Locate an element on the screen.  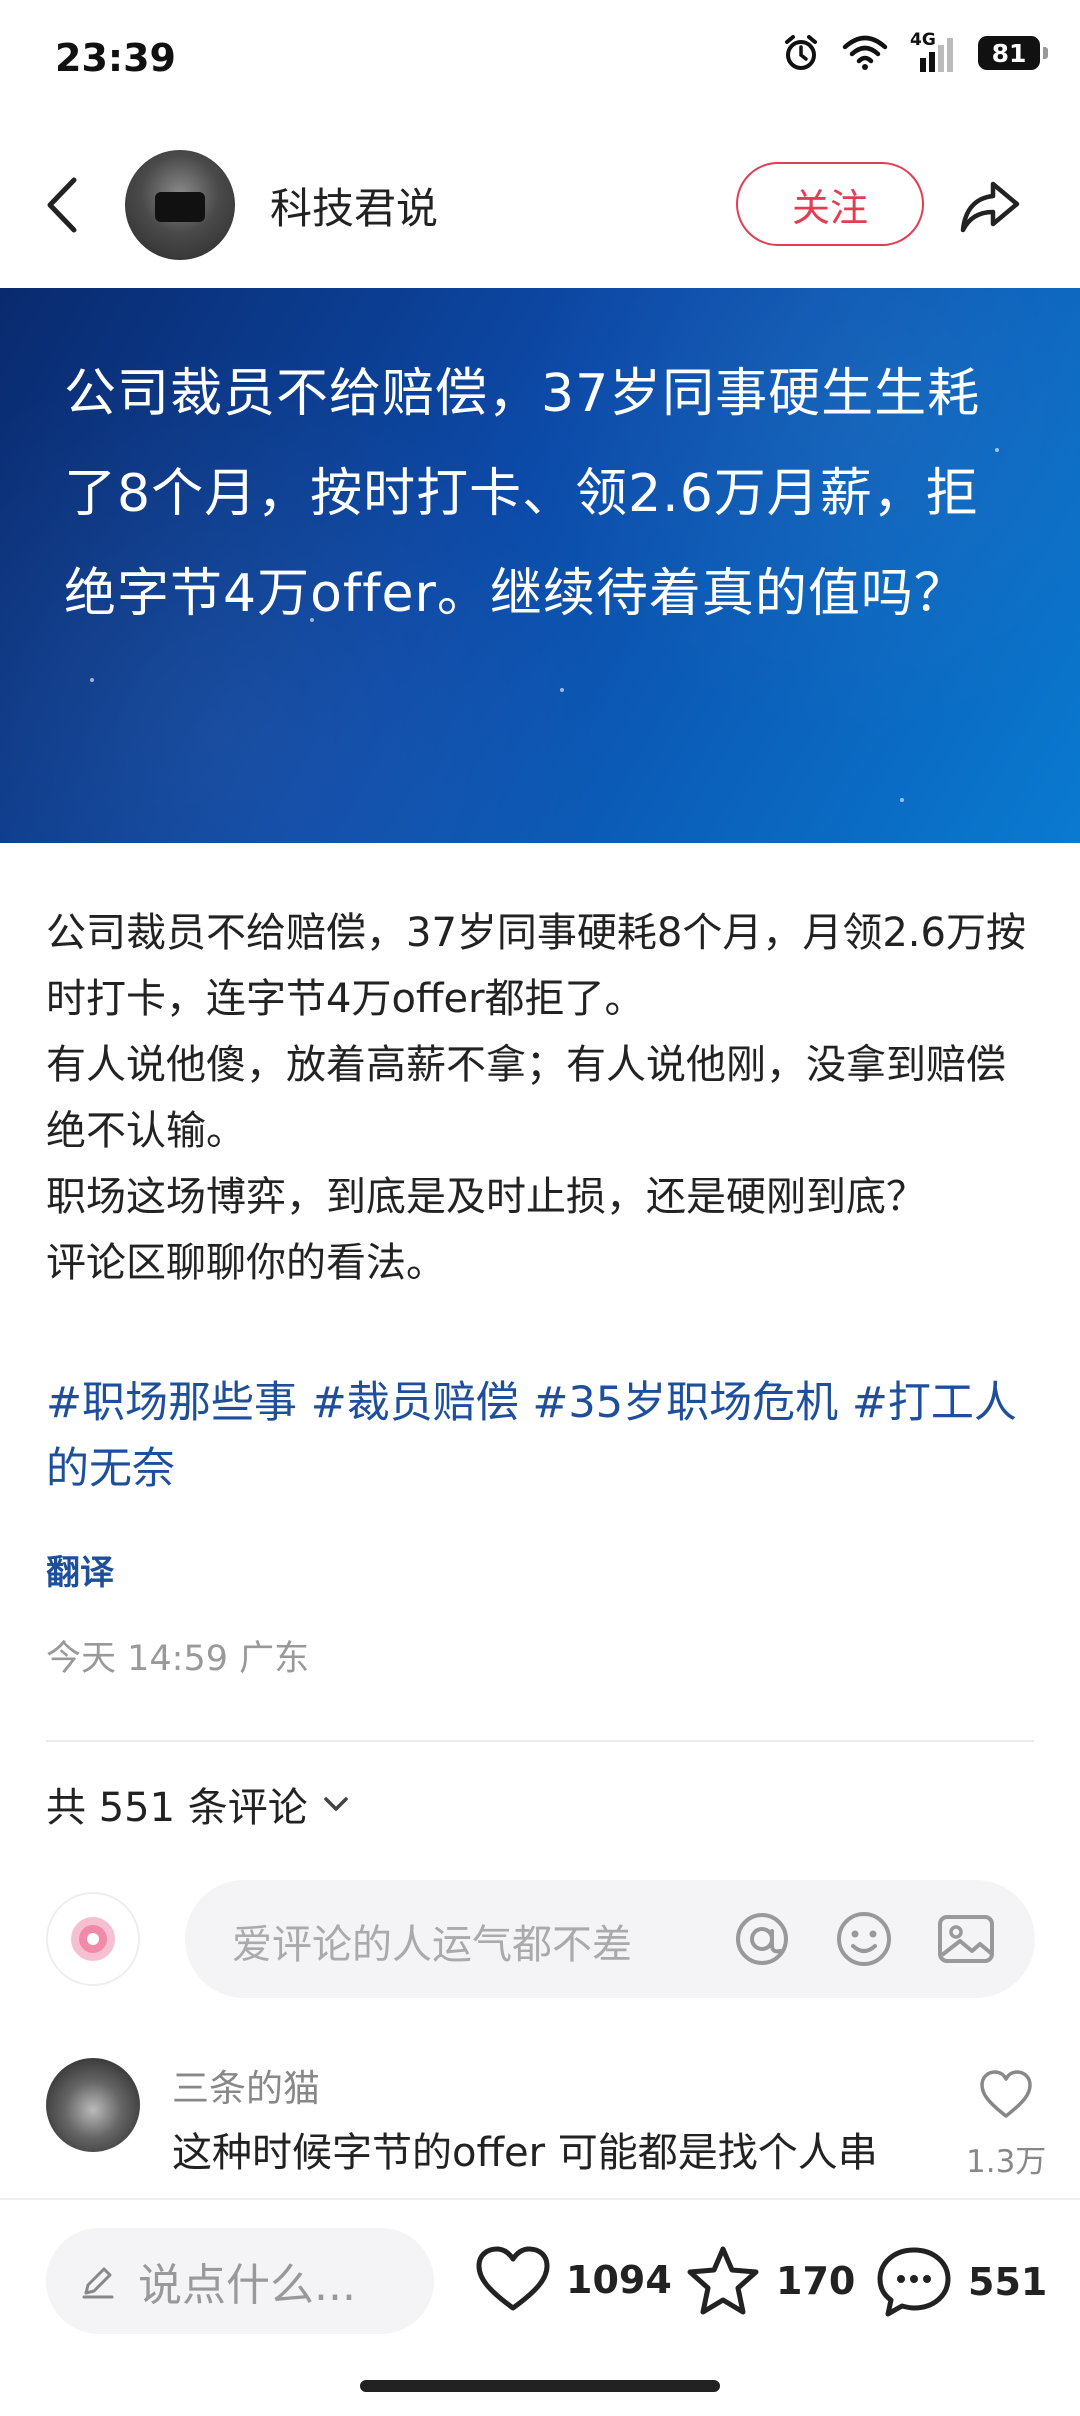
like-button: 1094 is located at coordinates (573, 2280).